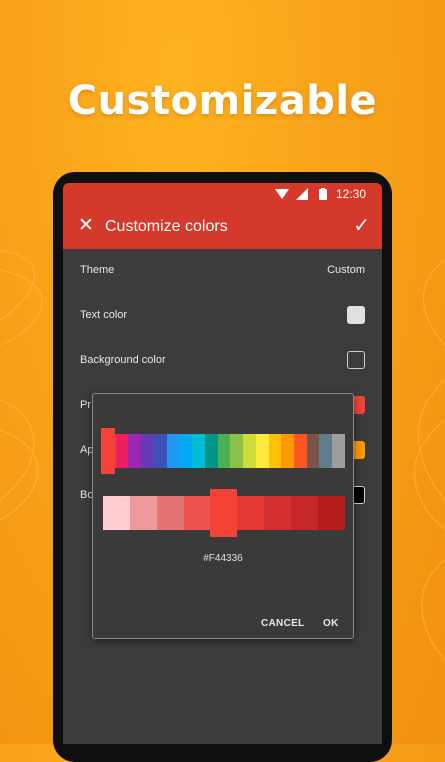 This screenshot has height=762, width=445. I want to click on hue-palette, so click(224, 451).